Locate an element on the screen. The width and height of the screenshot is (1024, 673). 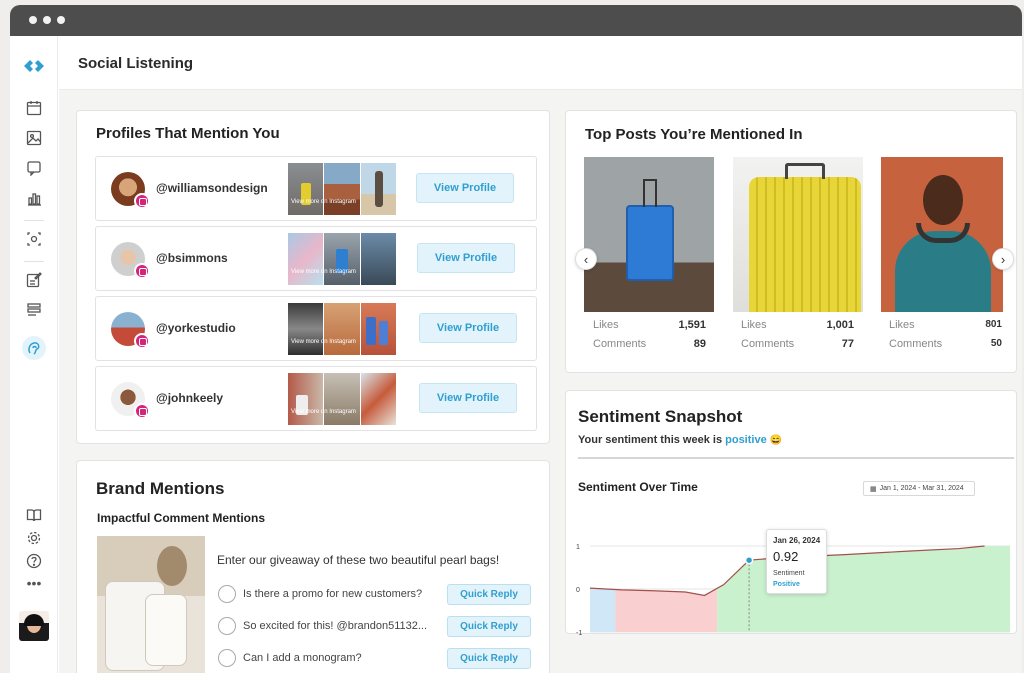
post-comments-label: Comments is located at coordinates (768, 344).